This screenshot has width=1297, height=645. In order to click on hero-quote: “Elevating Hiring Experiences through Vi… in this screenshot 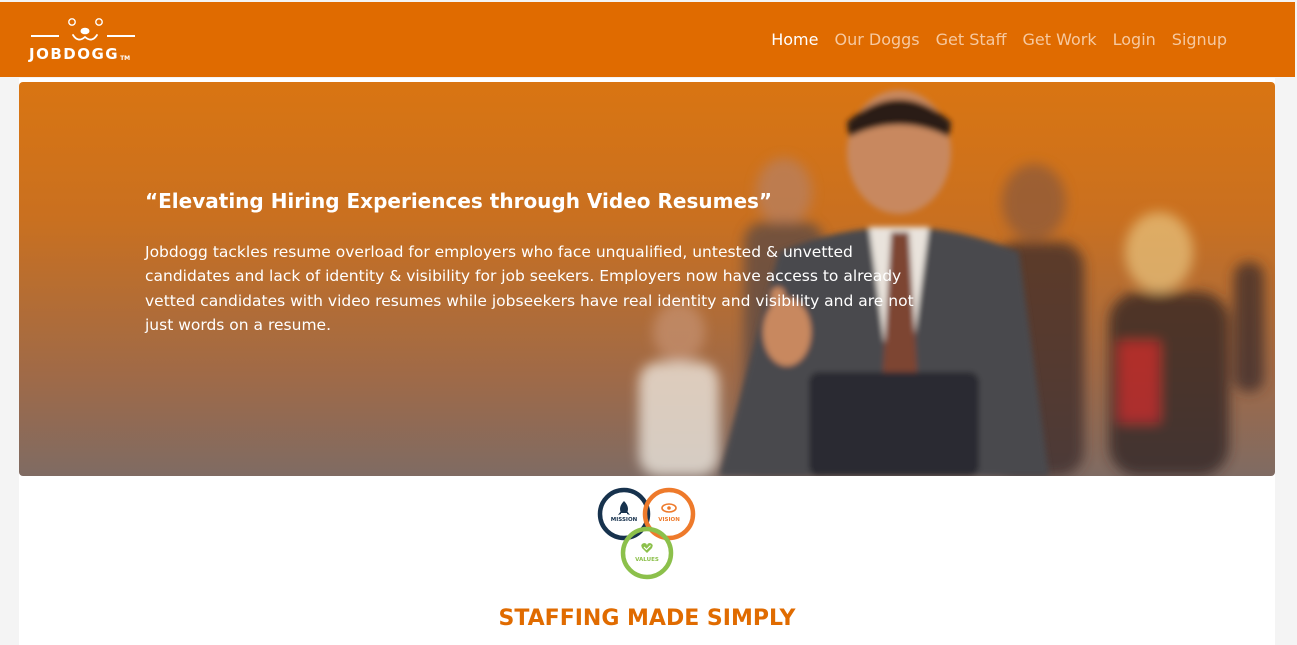, I will do `click(459, 201)`.